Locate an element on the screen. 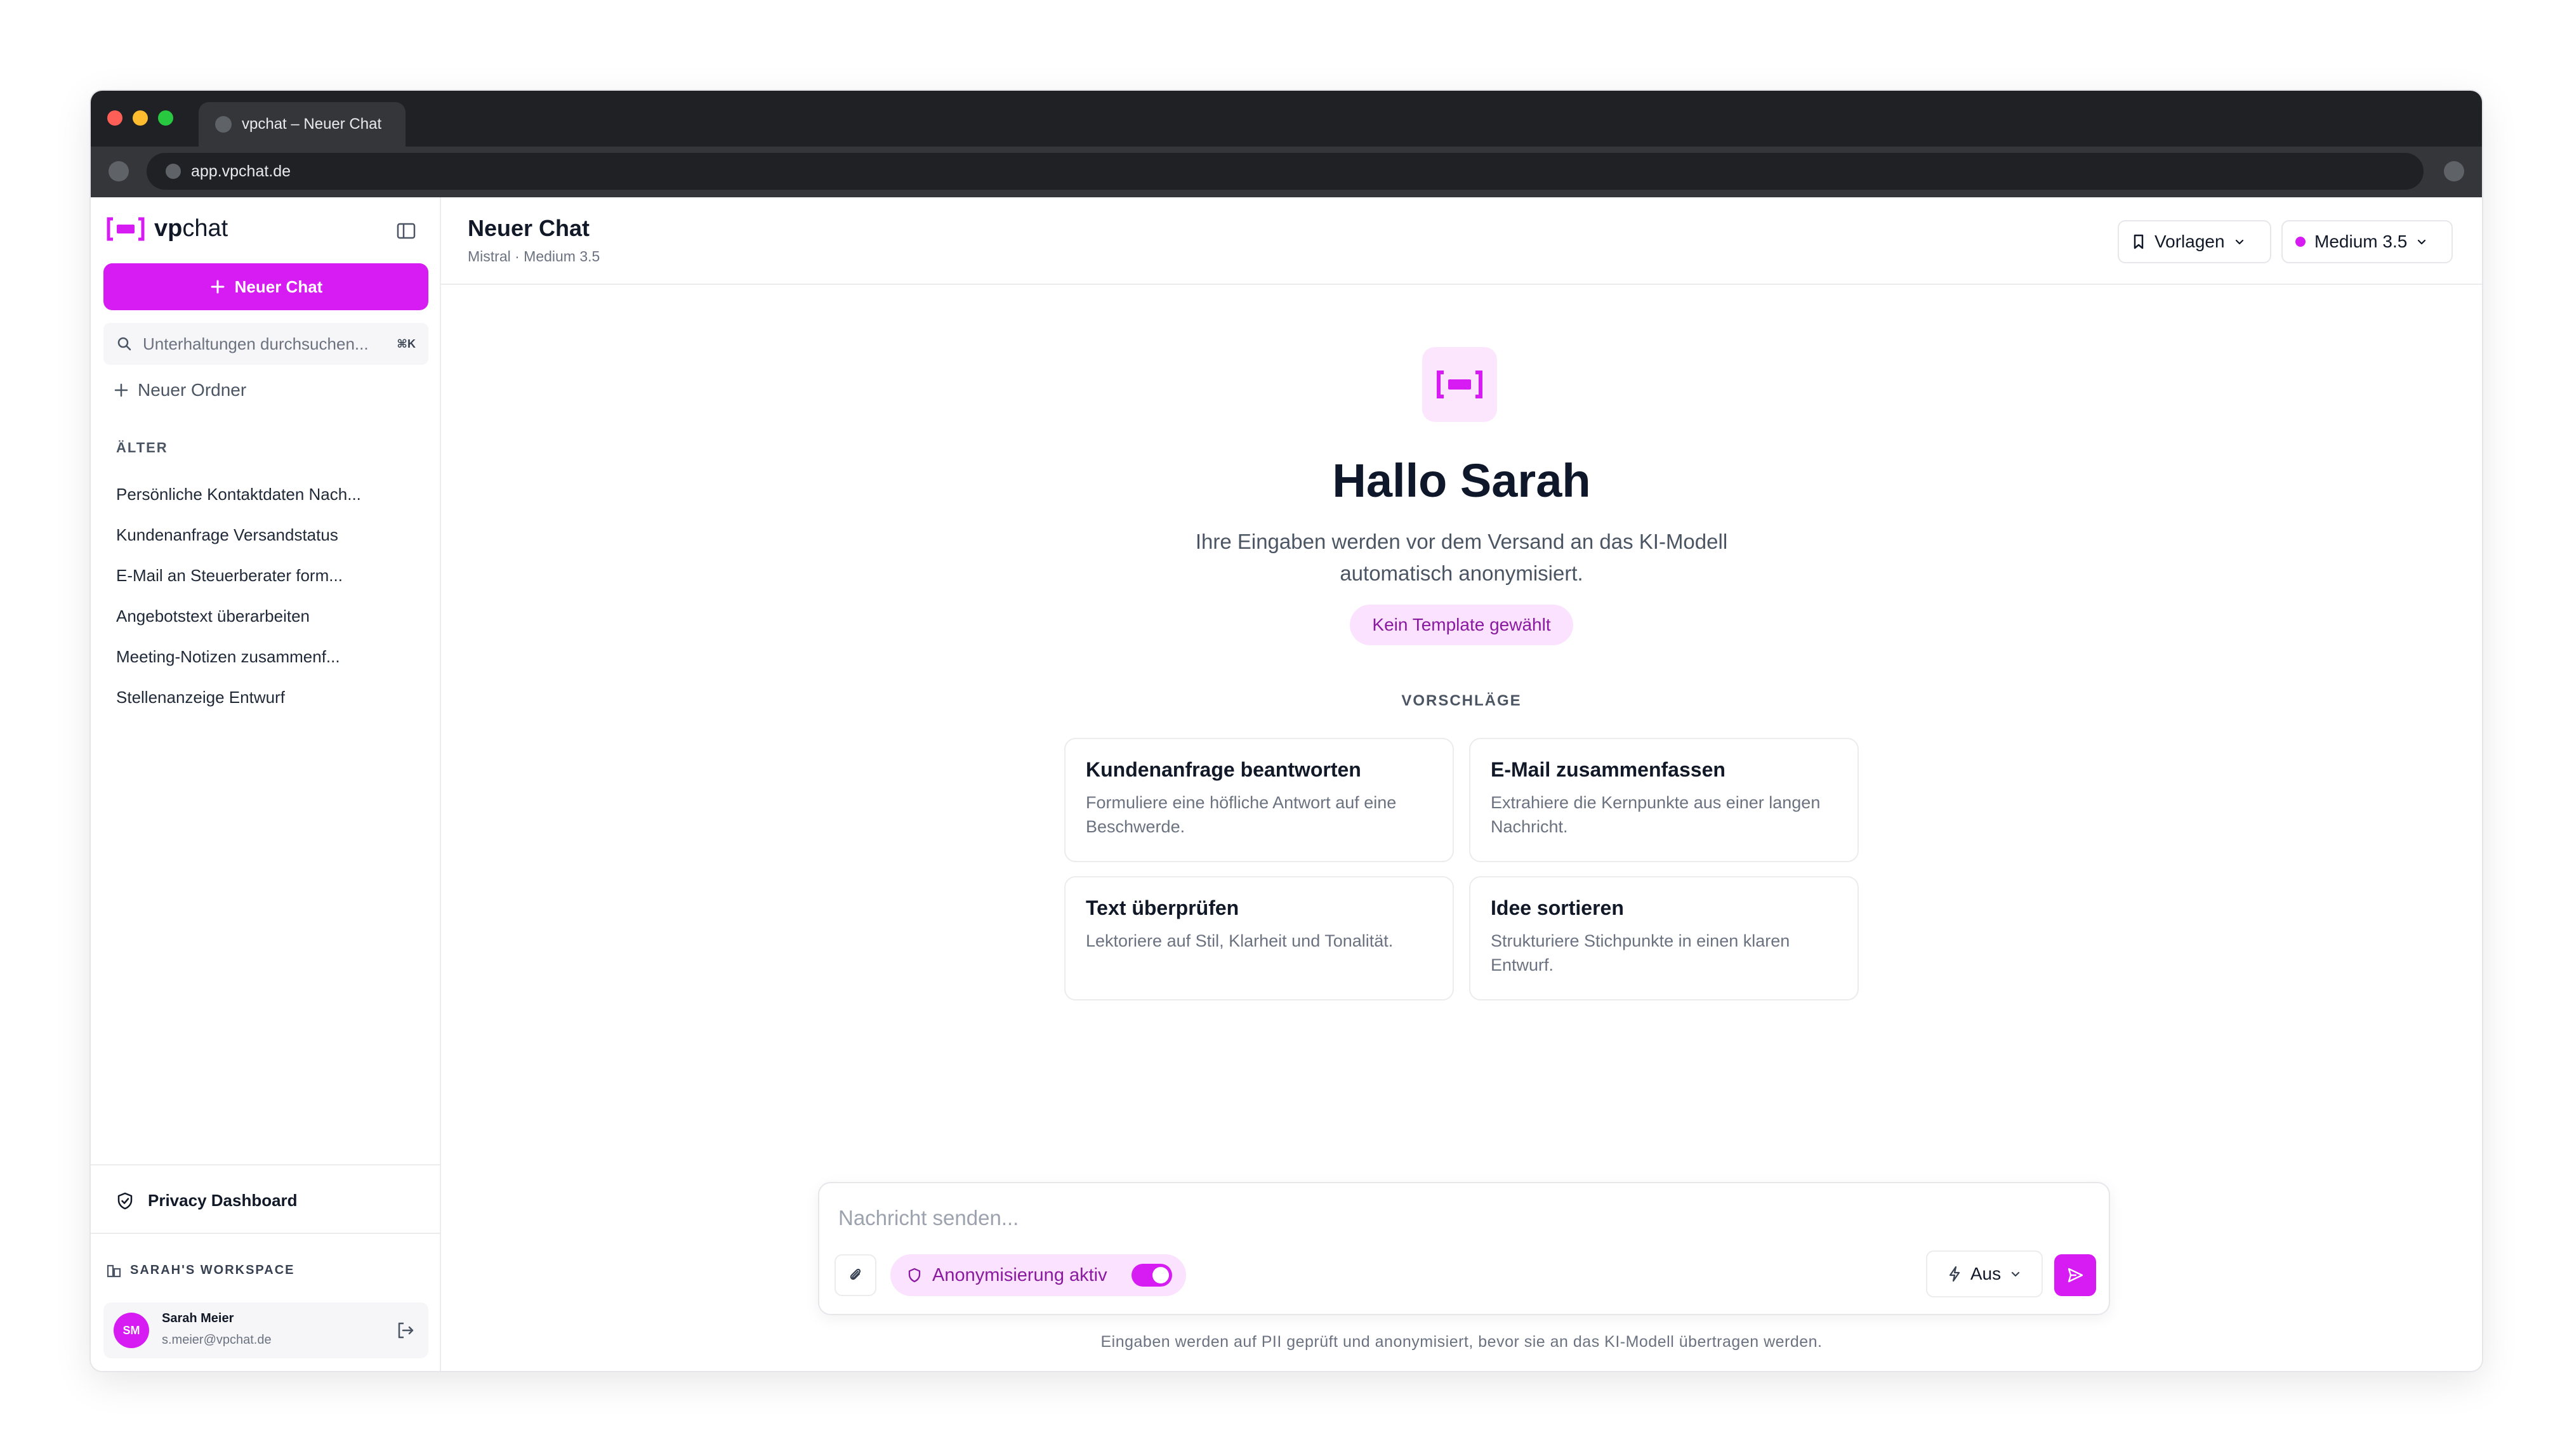  suggestion-title: Idee sortieren is located at coordinates (1557, 908).